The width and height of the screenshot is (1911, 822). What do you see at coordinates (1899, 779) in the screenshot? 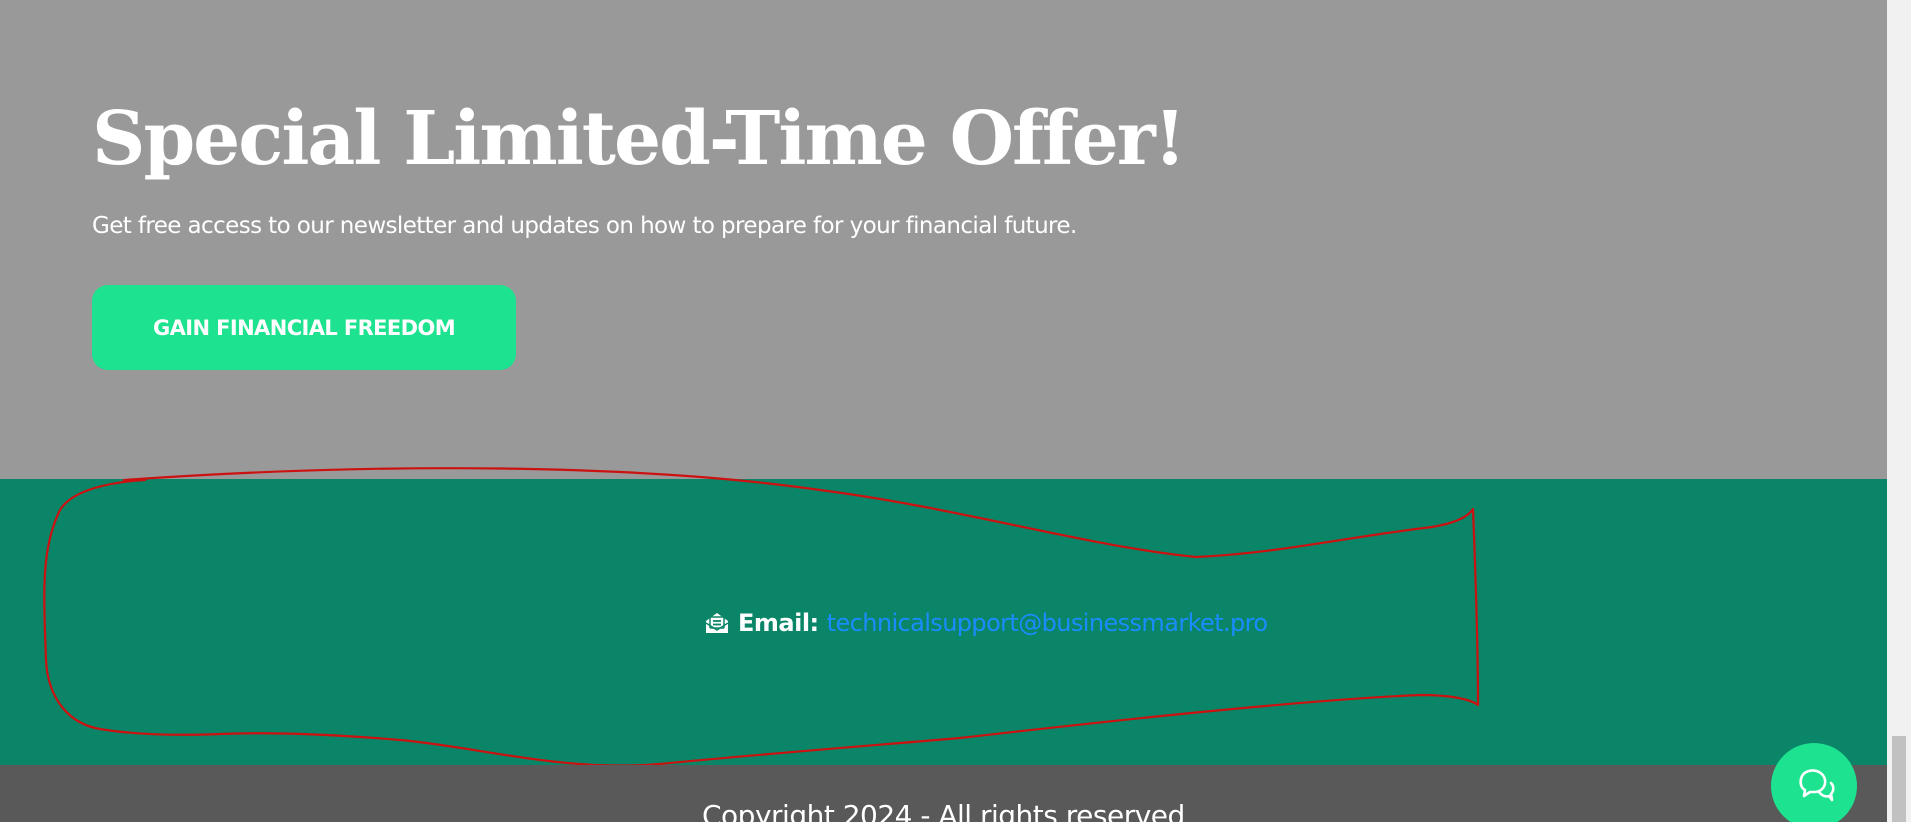
I see `scrollbar-thumb` at bounding box center [1899, 779].